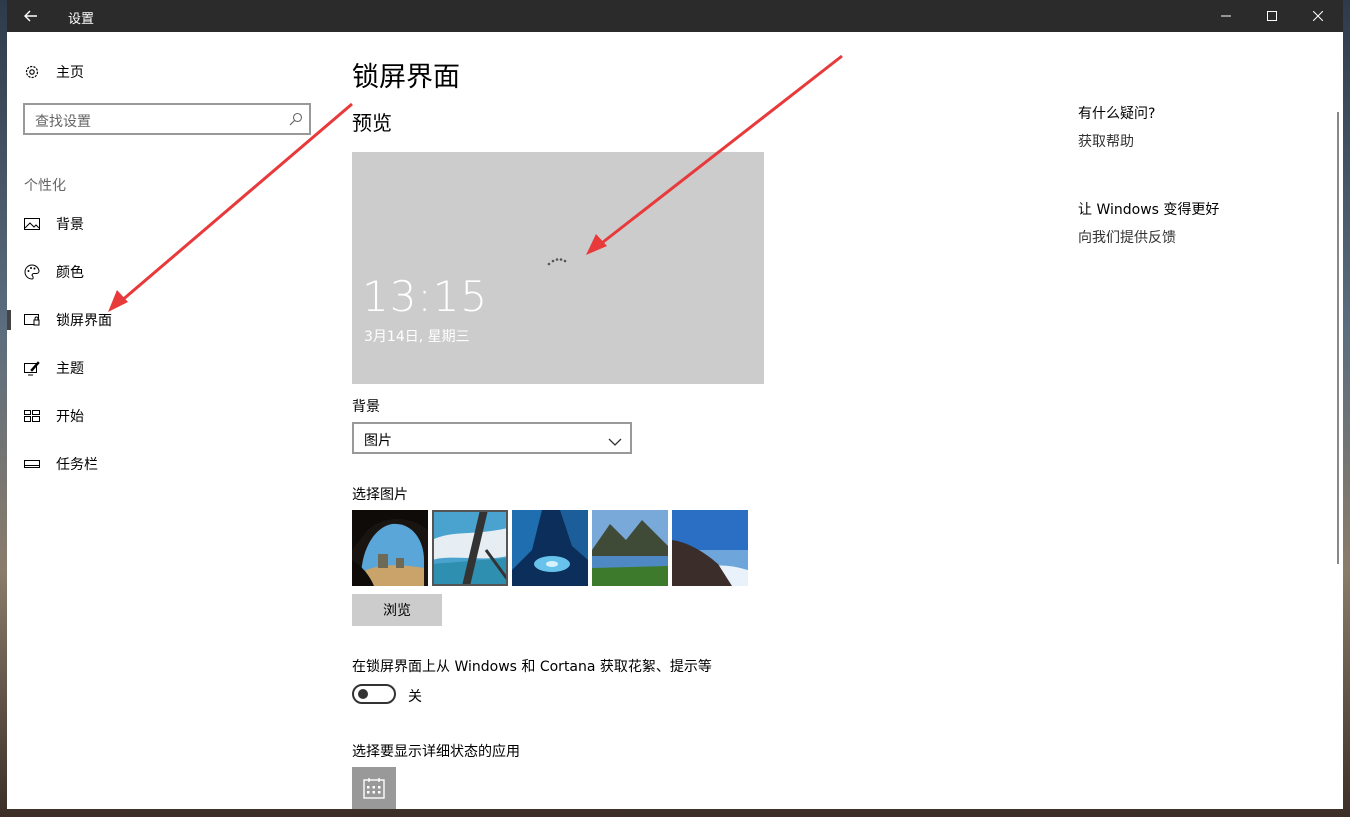  Describe the element at coordinates (167, 416) in the screenshot. I see `sidebar-item-start: 开始` at that location.